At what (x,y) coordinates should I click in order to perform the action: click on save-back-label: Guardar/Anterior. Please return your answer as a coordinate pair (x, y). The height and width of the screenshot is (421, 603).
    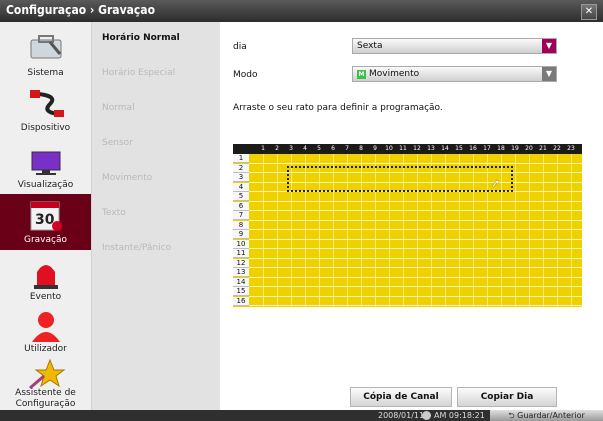
    Looking at the image, I should click on (551, 415).